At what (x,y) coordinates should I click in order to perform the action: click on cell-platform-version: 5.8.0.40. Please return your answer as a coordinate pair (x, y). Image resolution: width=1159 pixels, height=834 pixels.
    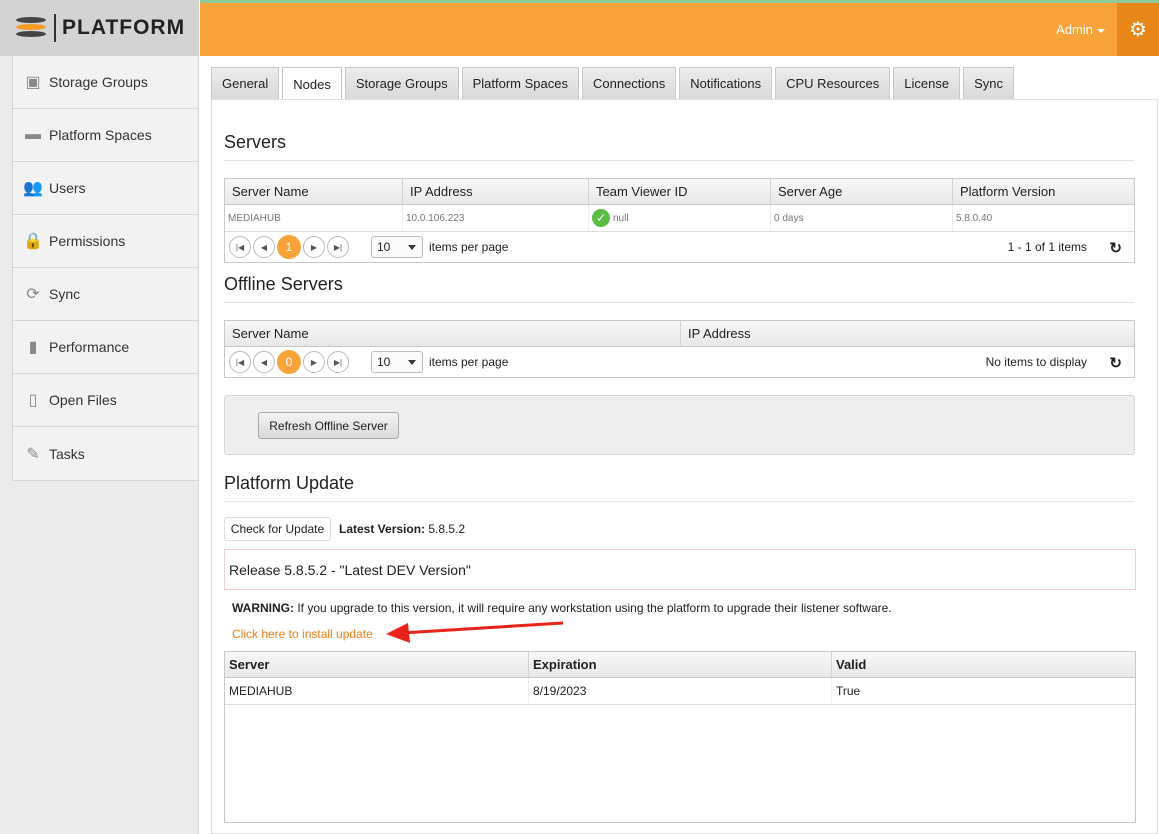
    Looking at the image, I should click on (974, 218).